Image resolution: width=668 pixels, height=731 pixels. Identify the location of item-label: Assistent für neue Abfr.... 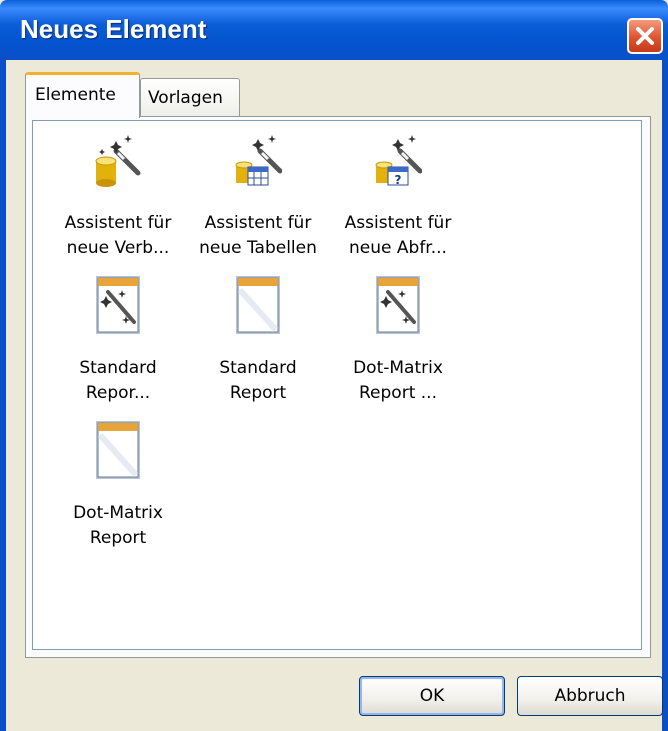
(398, 235).